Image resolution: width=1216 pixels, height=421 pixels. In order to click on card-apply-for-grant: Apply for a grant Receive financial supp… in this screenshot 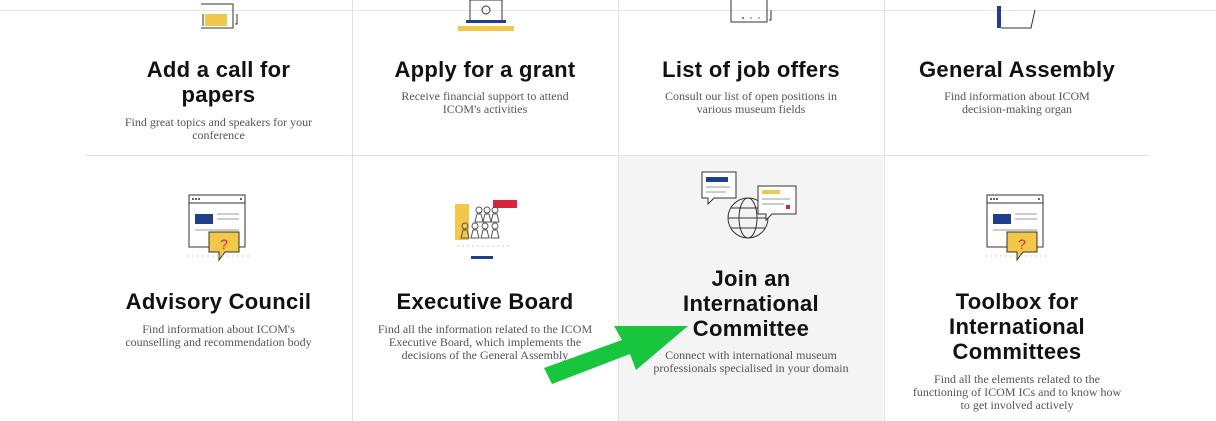, I will do `click(484, 78)`.